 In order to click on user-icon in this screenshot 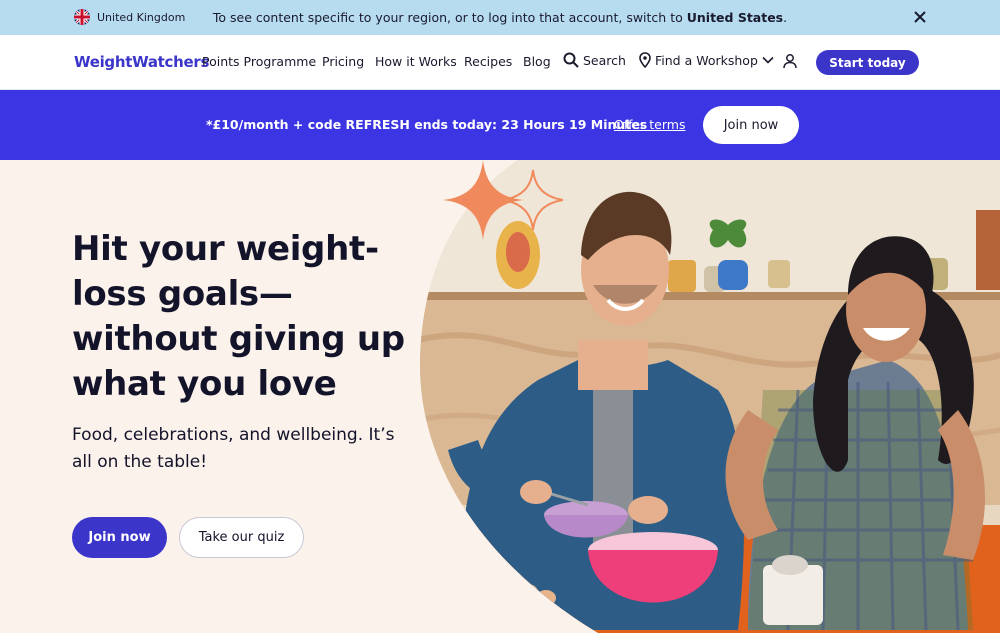, I will do `click(791, 62)`.